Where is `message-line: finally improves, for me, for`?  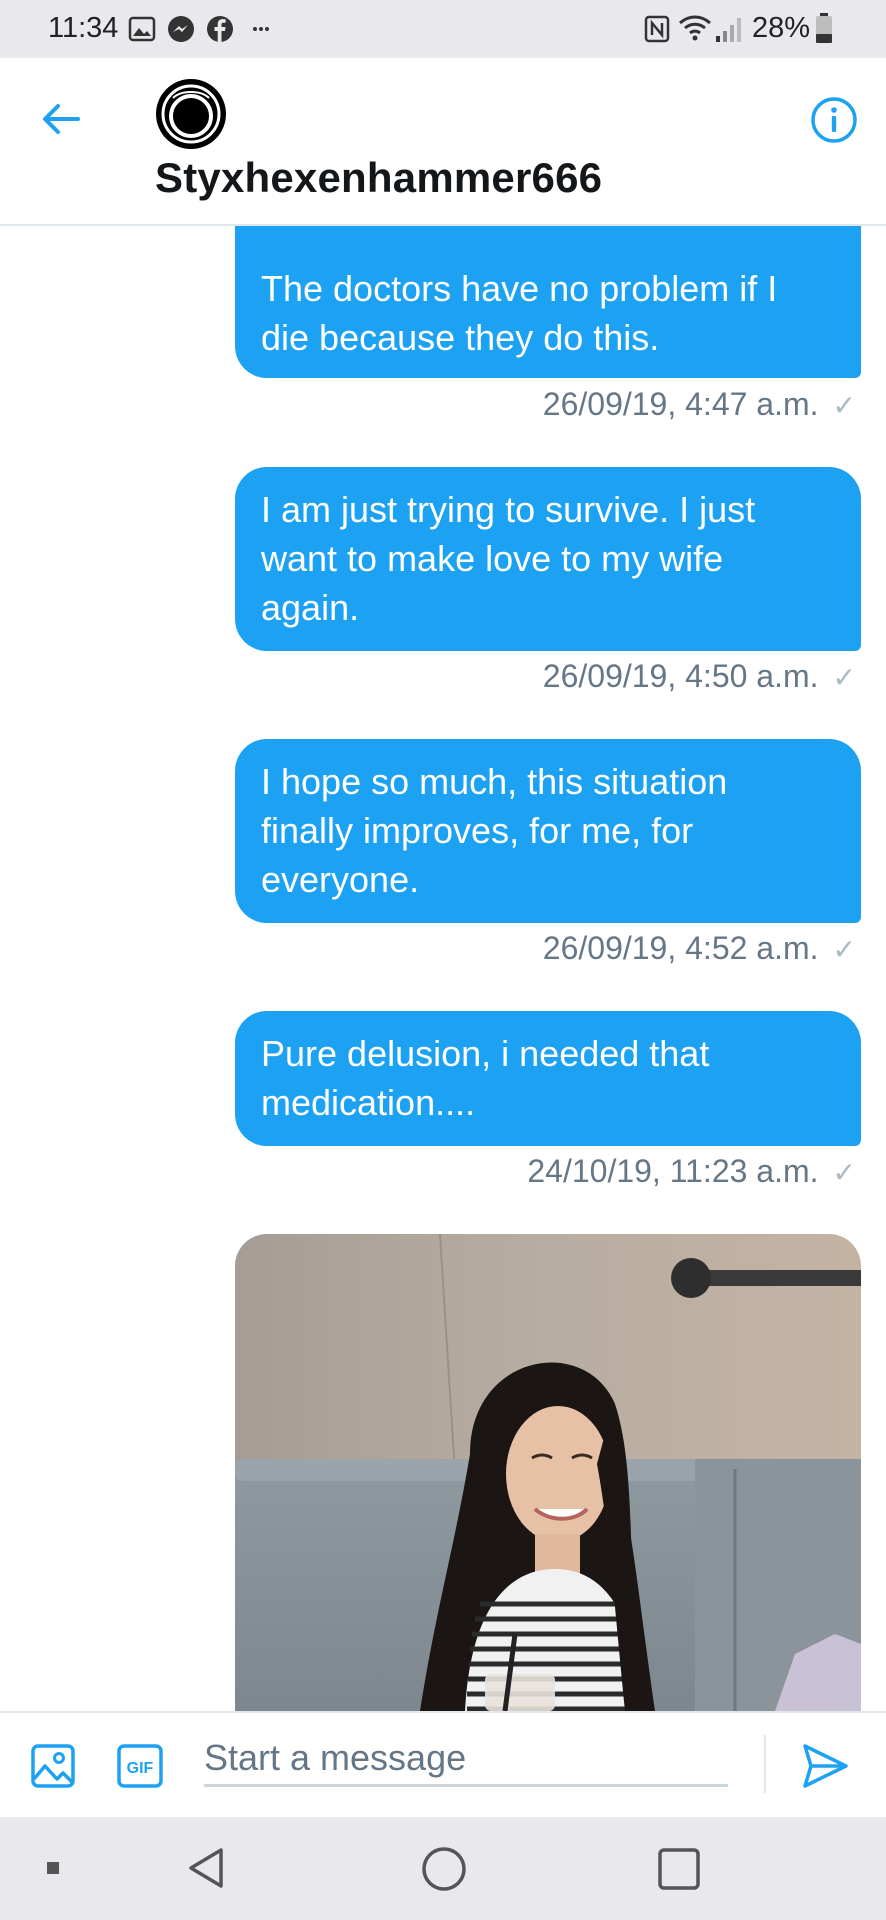 message-line: finally improves, for me, for is located at coordinates (477, 830).